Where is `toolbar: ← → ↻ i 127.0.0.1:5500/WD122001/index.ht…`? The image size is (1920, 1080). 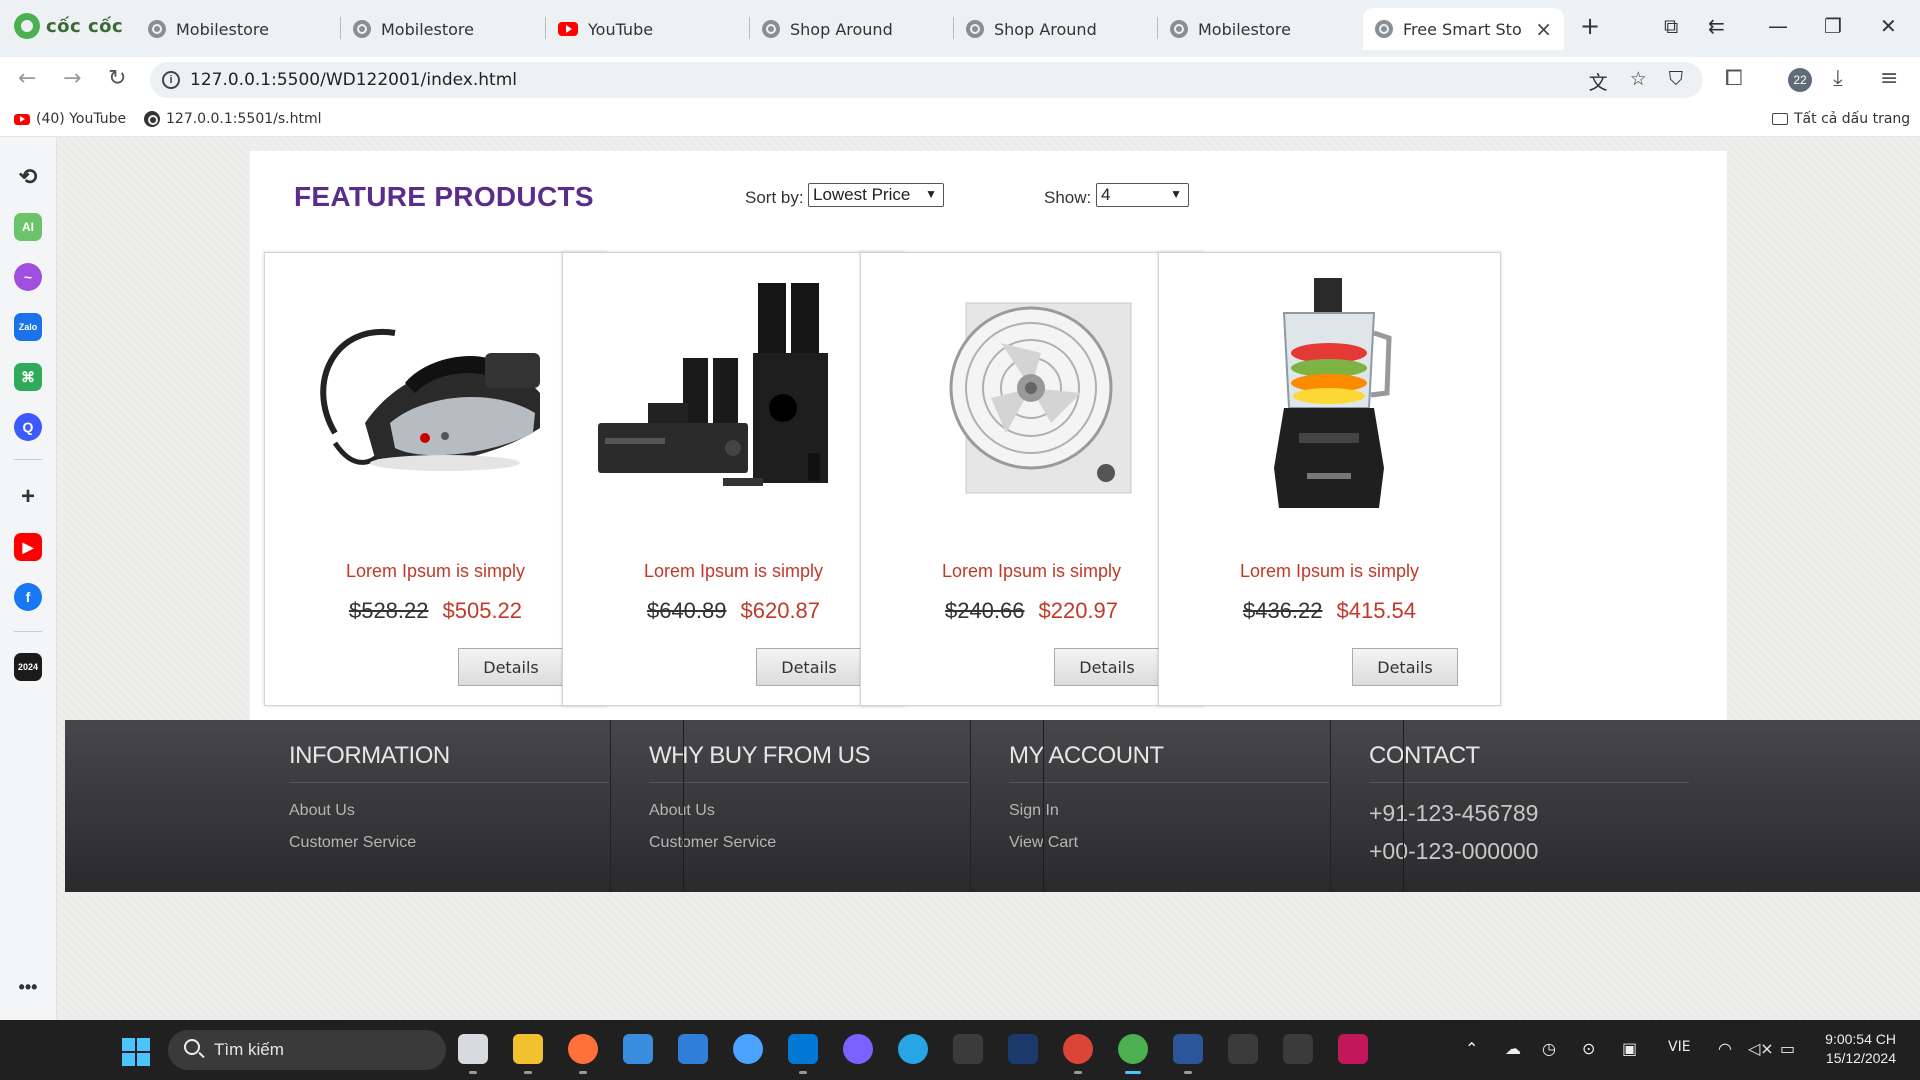
toolbar: ← → ↻ i 127.0.0.1:5500/WD122001/index.ht… is located at coordinates (960, 80).